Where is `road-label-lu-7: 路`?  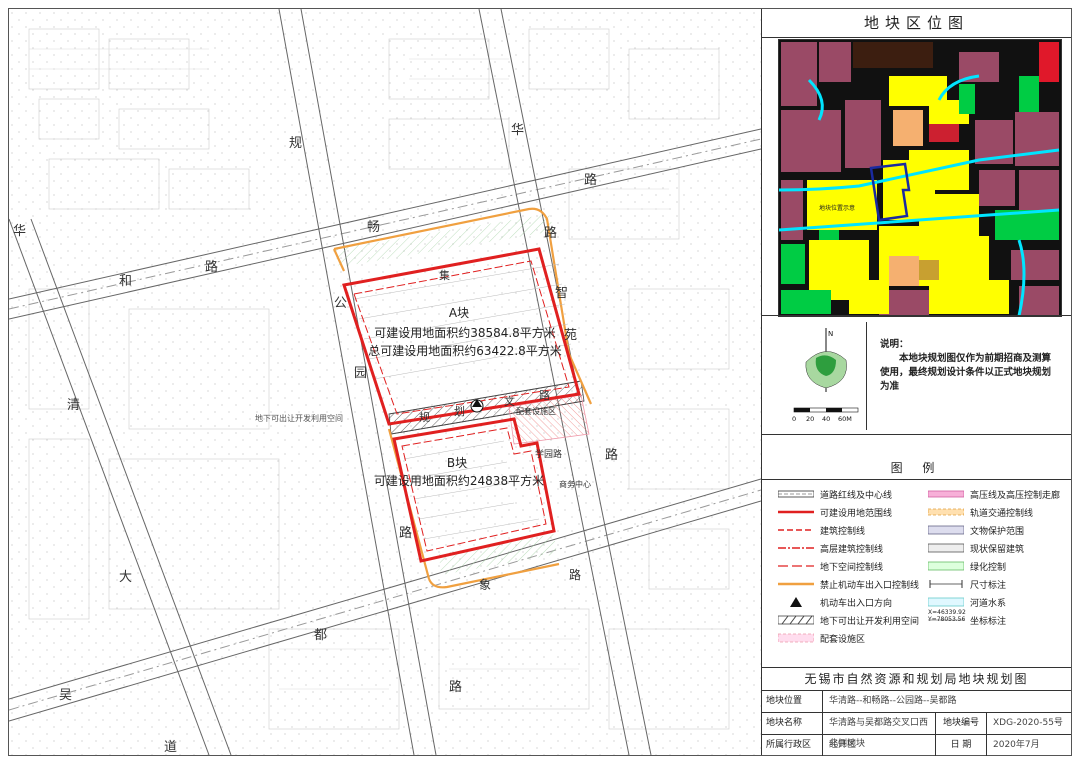 road-label-lu-7: 路 is located at coordinates (544, 395).